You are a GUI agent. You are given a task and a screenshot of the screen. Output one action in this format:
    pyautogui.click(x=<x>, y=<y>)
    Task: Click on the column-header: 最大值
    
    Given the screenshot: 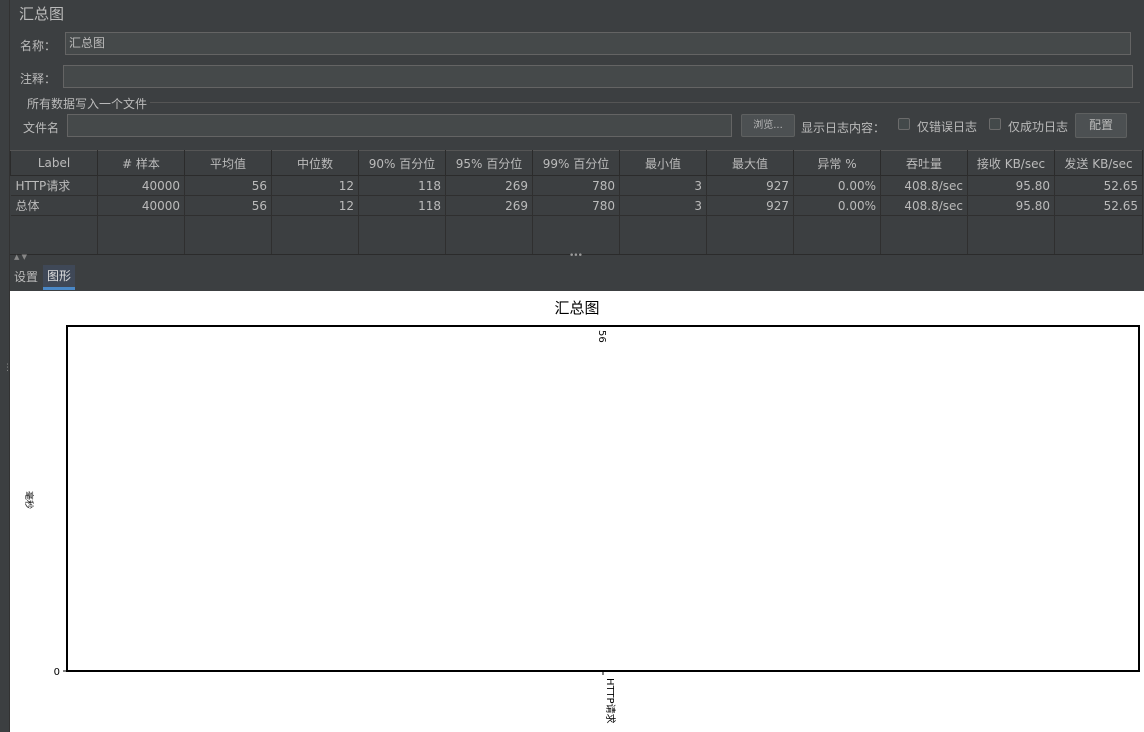 What is the action you would take?
    pyautogui.click(x=750, y=163)
    